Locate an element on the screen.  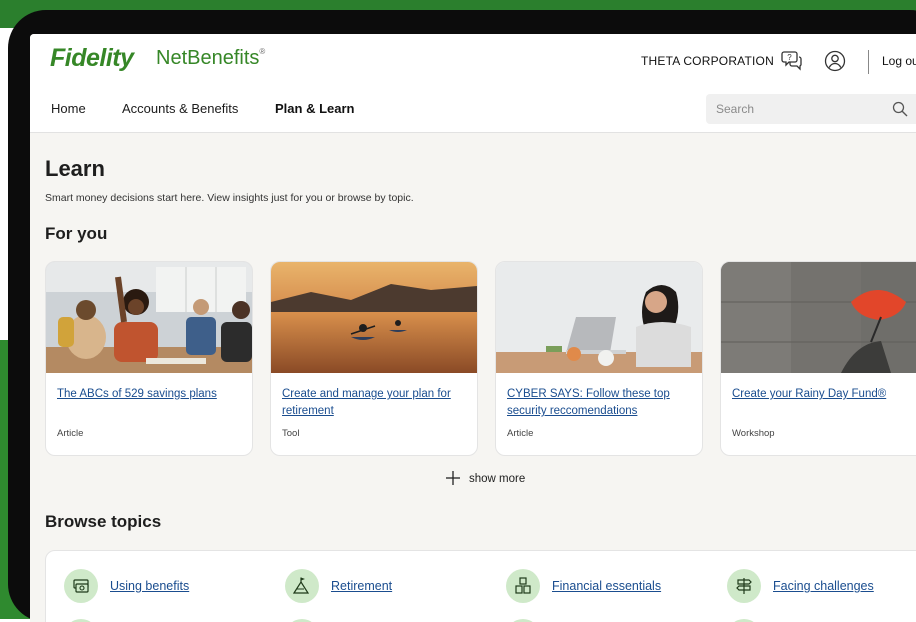
company-name: THETA CORPORATION is located at coordinates (707, 61).